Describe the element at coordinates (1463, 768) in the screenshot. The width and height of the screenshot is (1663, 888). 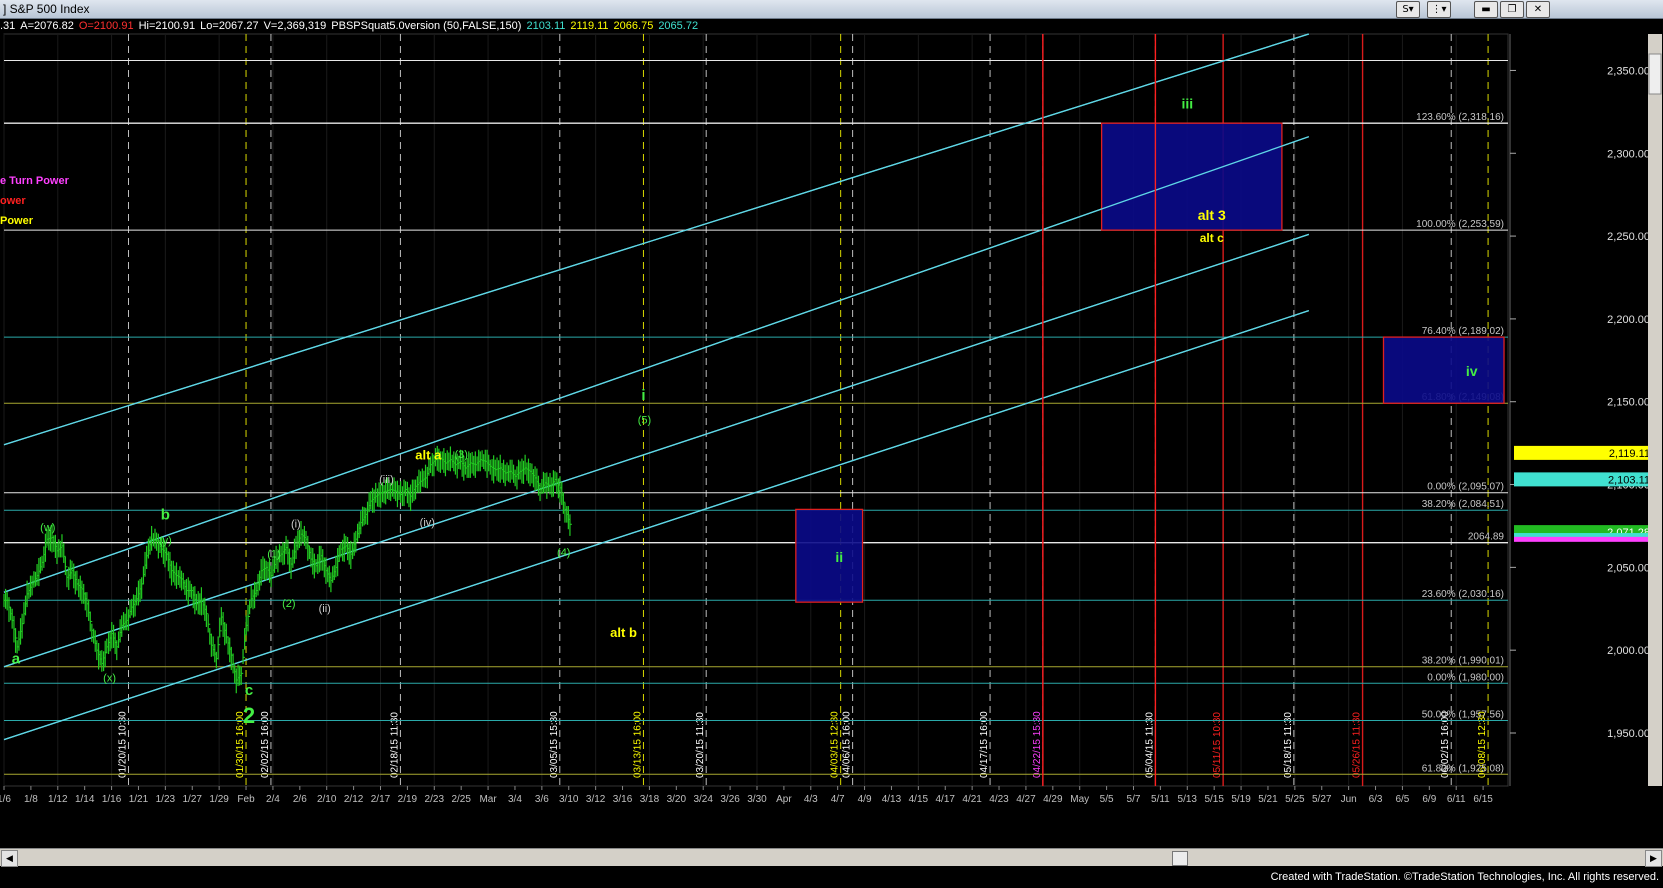
I see `fib-level-label: 61.80% (1,925.08)` at that location.